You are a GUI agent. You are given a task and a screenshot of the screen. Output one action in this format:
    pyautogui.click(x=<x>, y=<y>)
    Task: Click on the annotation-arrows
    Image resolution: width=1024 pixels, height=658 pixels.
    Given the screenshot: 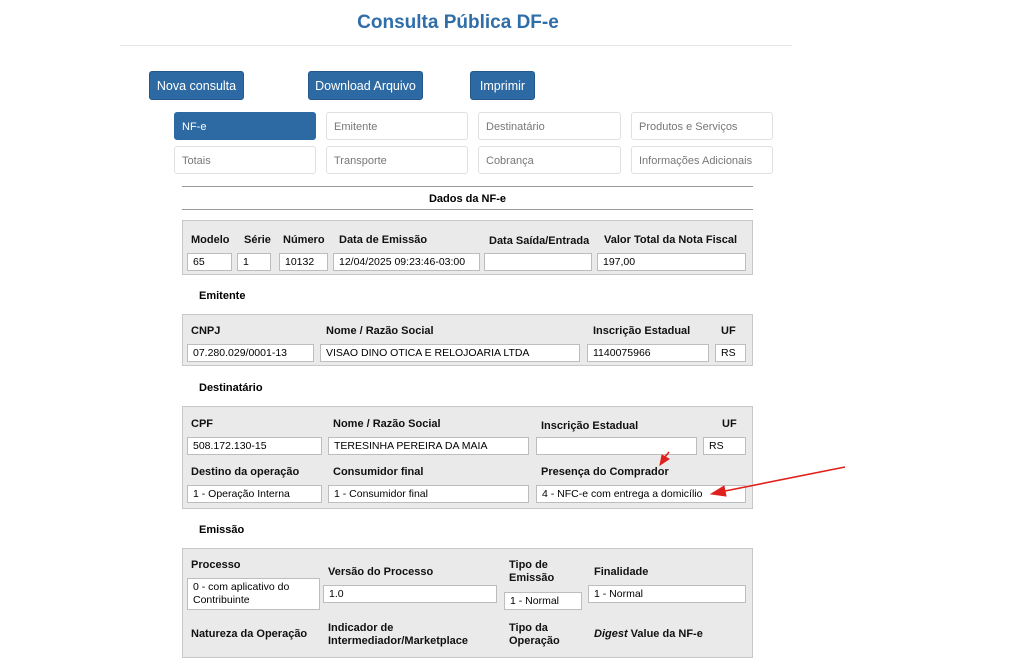 What is the action you would take?
    pyautogui.click(x=752, y=474)
    